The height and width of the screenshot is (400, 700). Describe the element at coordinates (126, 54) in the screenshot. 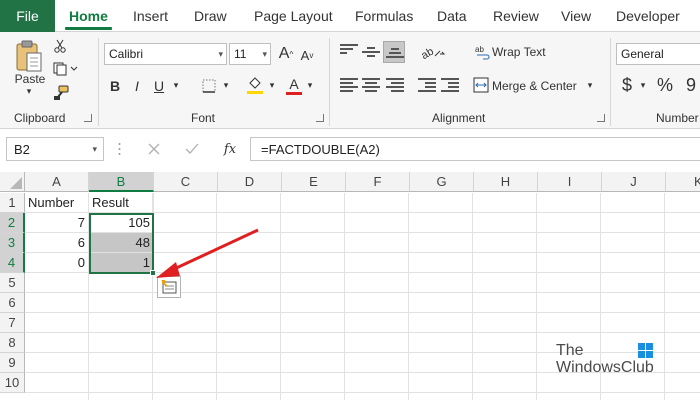

I see `font-name-value: Calibri` at that location.